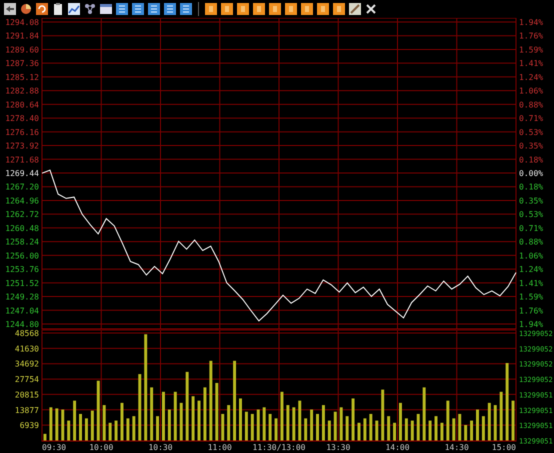  What do you see at coordinates (531, 255) in the screenshot?
I see `percent-label: 1.06%` at bounding box center [531, 255].